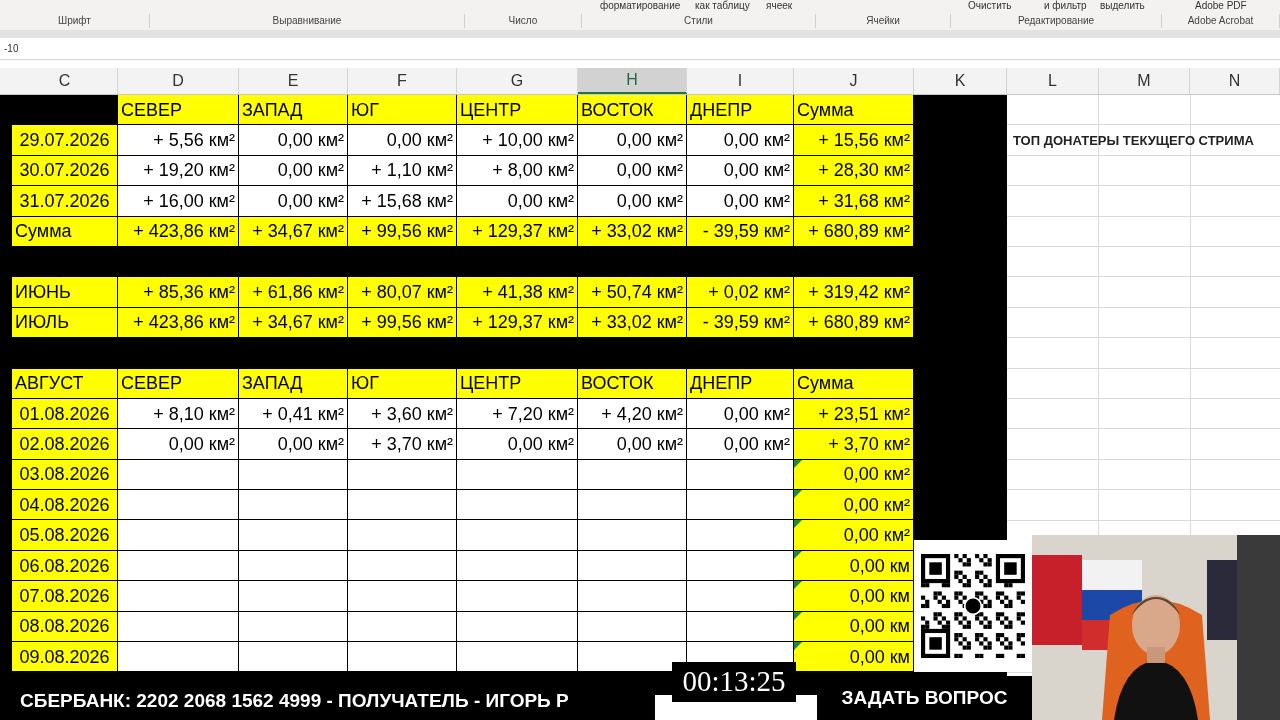  What do you see at coordinates (65, 475) in the screenshot?
I see `table-cell: 03.08.2026` at bounding box center [65, 475].